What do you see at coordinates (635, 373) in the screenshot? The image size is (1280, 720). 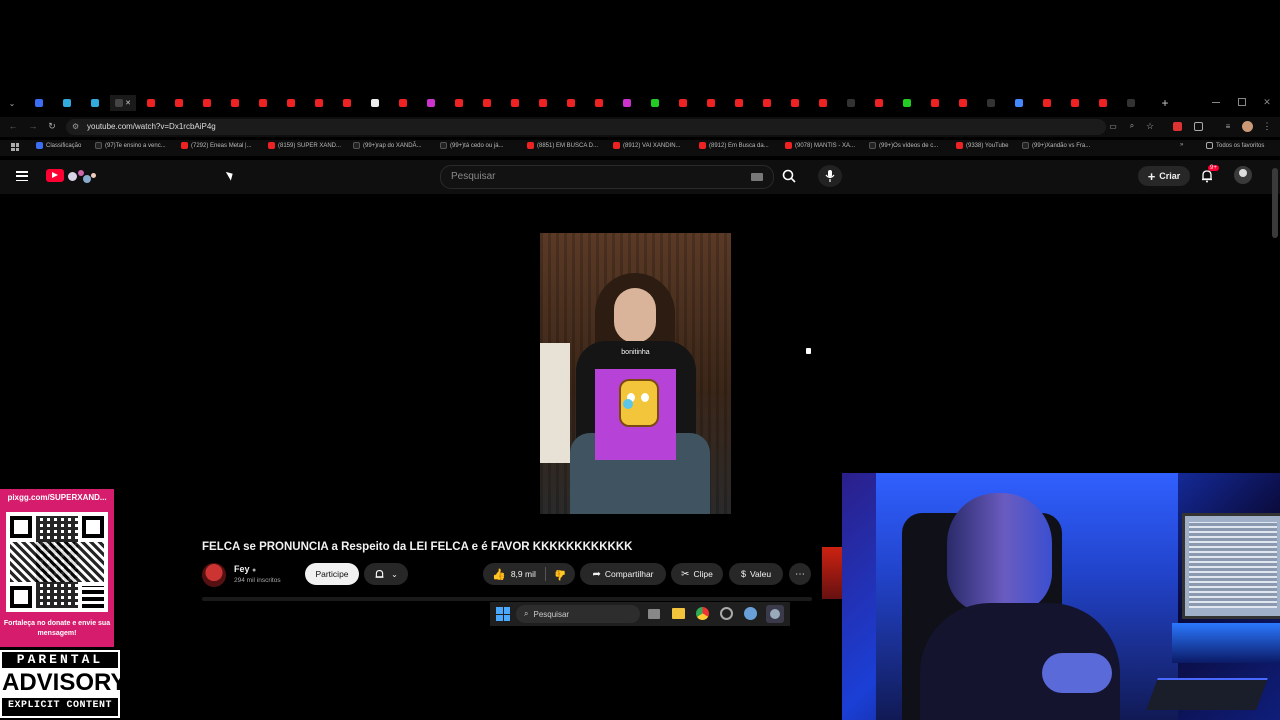 I see `video-player: bonitinha` at bounding box center [635, 373].